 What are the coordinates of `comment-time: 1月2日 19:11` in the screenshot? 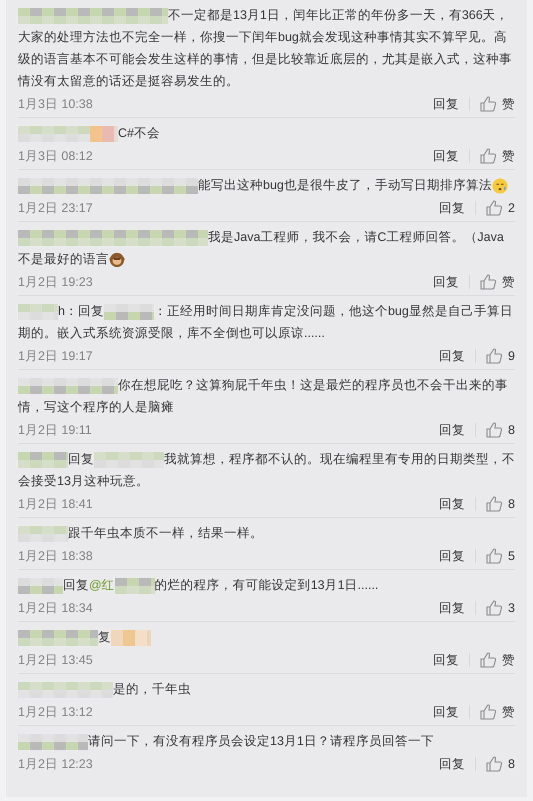 It's located at (55, 430).